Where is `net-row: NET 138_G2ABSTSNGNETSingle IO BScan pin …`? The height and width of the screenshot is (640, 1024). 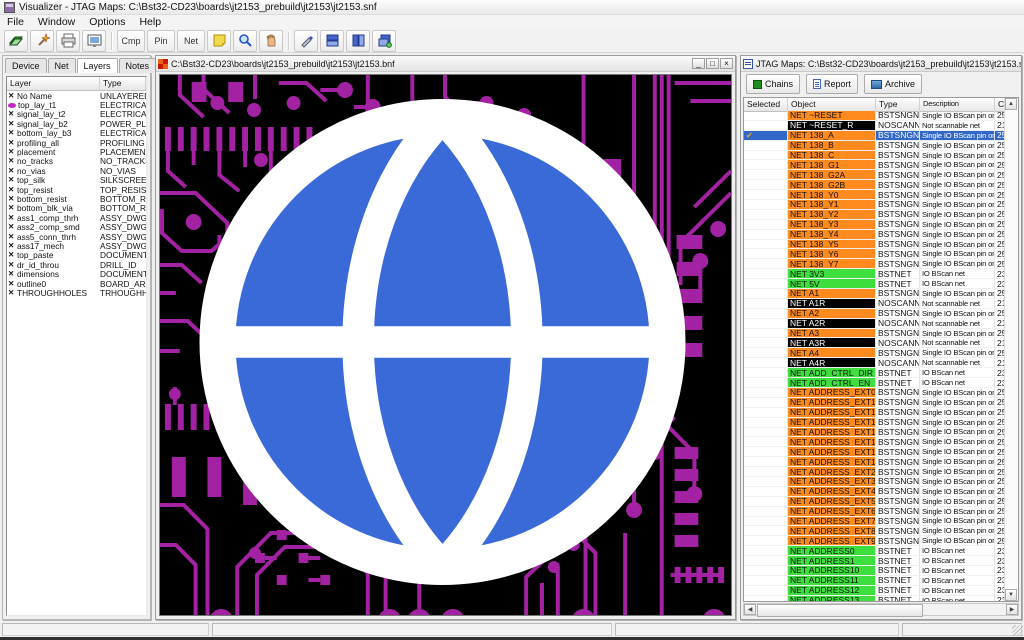 net-row: NET 138_G2ABSTSNGNETSingle IO BScan pin … is located at coordinates (874, 175).